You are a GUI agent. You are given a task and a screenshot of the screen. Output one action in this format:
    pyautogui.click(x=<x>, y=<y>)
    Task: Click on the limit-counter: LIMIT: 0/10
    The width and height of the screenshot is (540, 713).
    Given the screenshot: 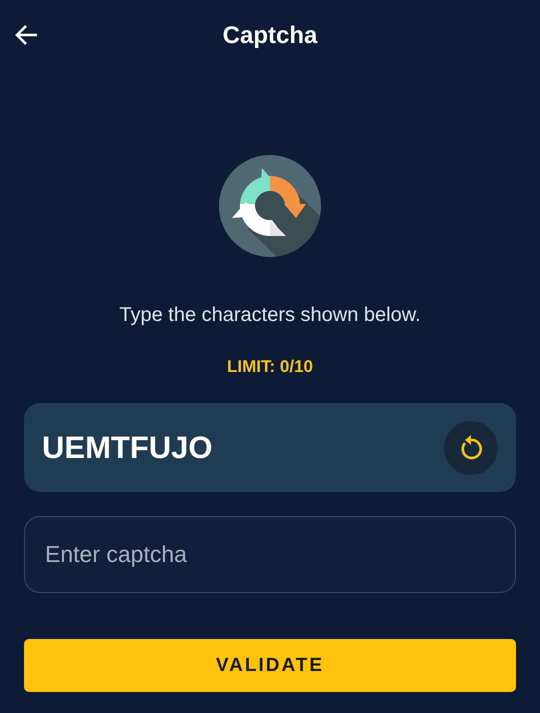 What is the action you would take?
    pyautogui.click(x=270, y=367)
    